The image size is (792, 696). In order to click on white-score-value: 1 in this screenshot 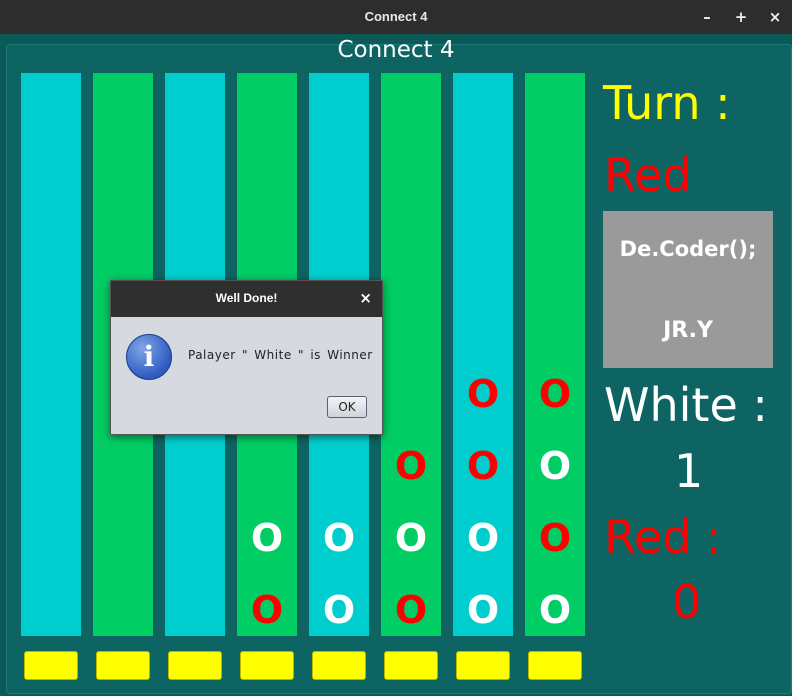, I will do `click(689, 471)`.